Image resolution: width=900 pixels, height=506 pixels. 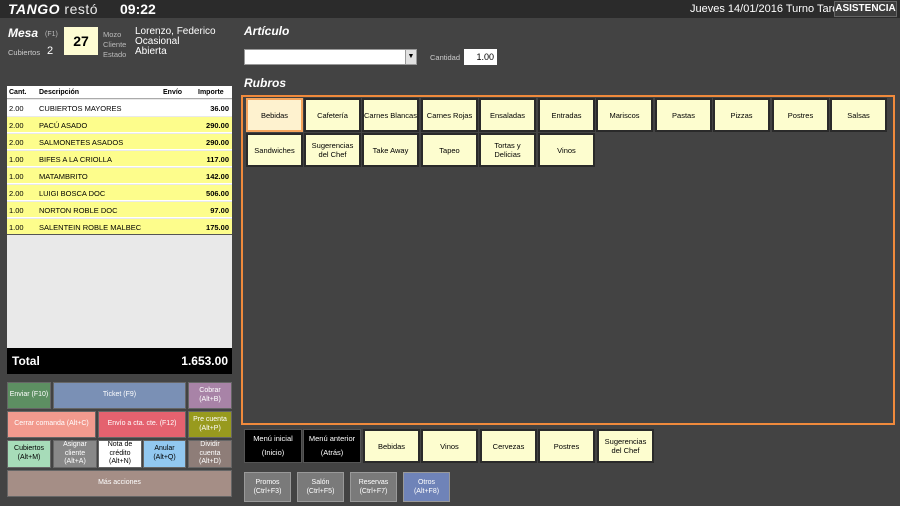 I want to click on cantidad-input: 1.00, so click(x=480, y=57).